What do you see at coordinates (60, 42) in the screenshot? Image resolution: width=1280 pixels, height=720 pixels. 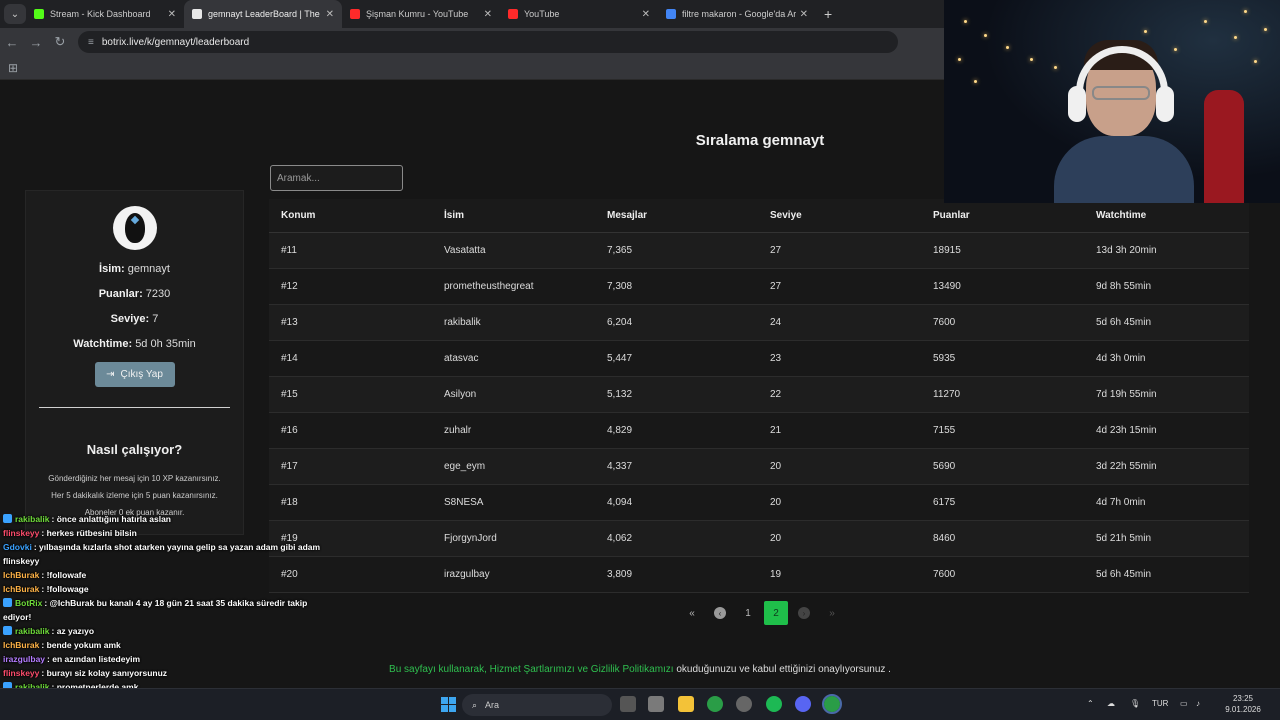 I see `reload-icon: ↻` at bounding box center [60, 42].